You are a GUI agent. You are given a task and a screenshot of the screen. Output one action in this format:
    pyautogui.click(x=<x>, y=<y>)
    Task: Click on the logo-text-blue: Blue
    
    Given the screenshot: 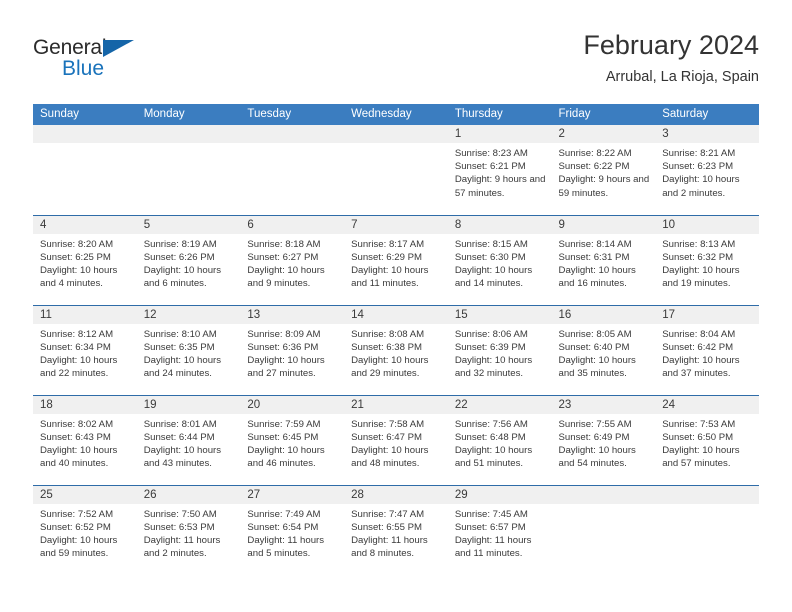 What is the action you would take?
    pyautogui.click(x=83, y=68)
    